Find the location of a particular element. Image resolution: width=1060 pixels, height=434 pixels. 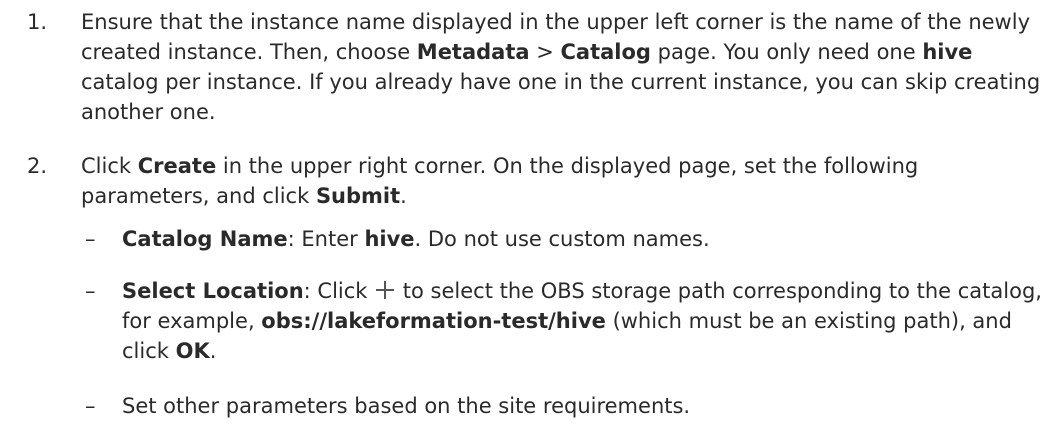

menu-catalog: Catalog is located at coordinates (605, 52).